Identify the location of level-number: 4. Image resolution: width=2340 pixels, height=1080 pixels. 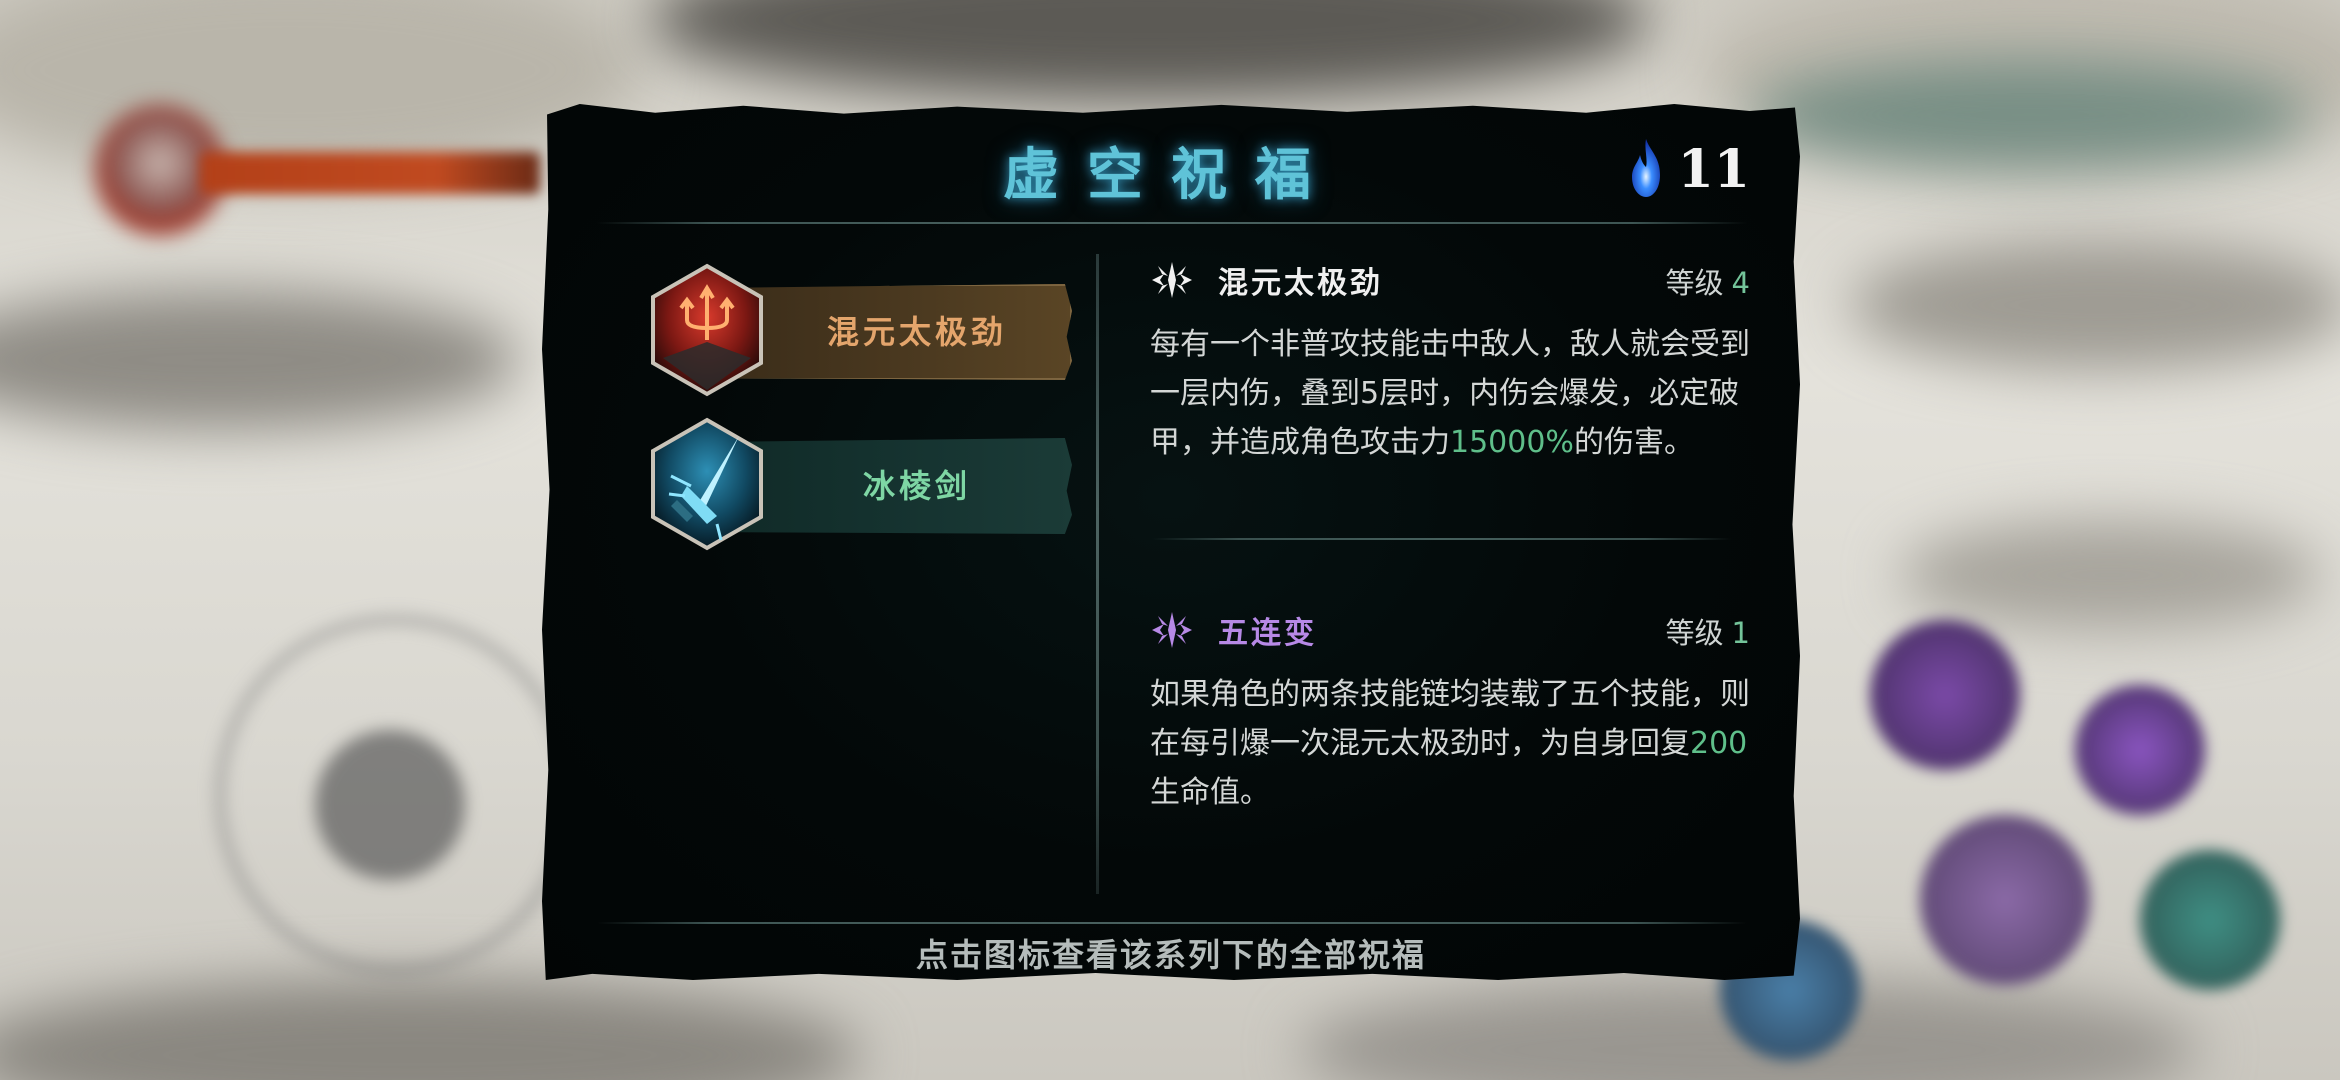
(1740, 283).